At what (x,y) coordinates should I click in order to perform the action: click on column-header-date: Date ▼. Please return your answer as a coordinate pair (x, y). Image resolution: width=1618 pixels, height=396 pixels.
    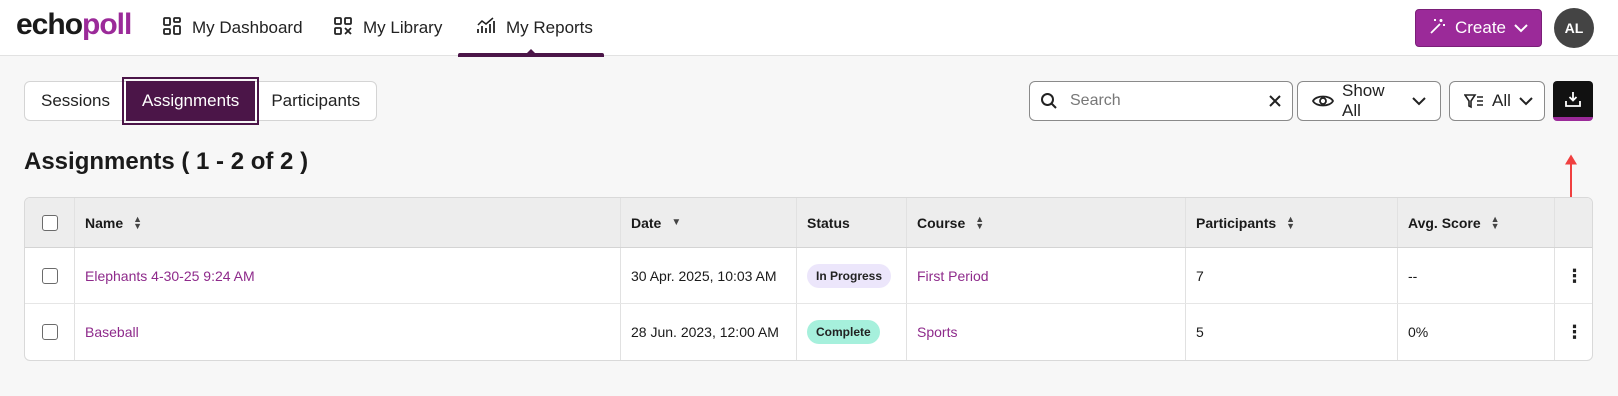
    Looking at the image, I should click on (709, 222).